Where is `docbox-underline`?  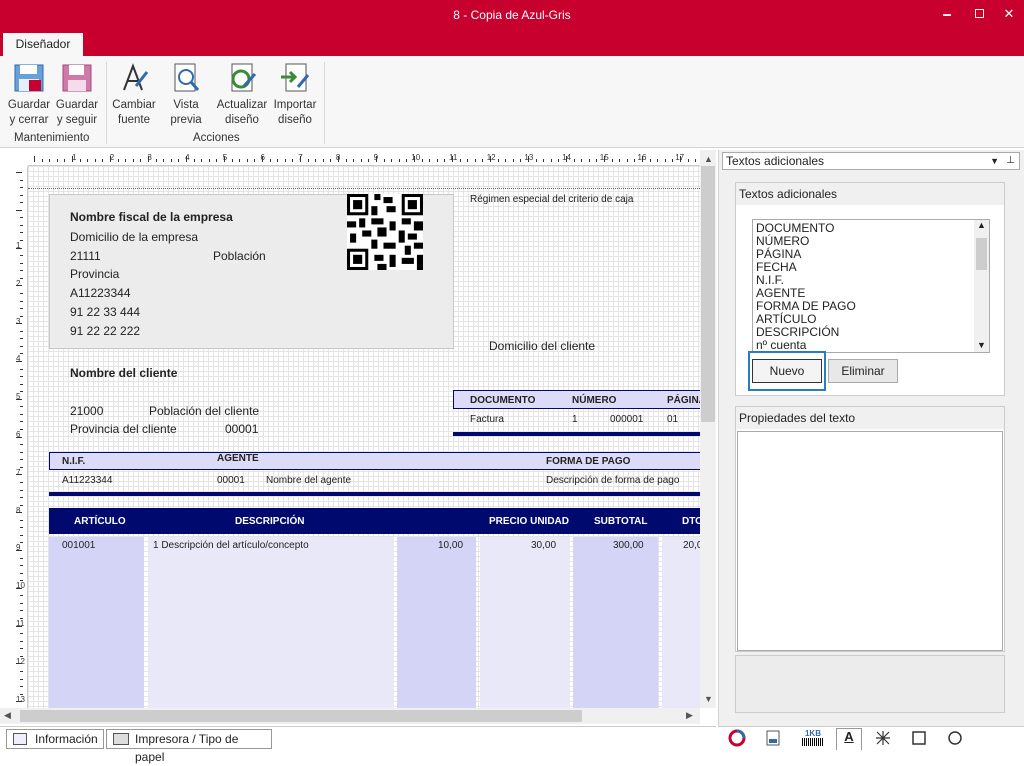
docbox-underline is located at coordinates (576, 434).